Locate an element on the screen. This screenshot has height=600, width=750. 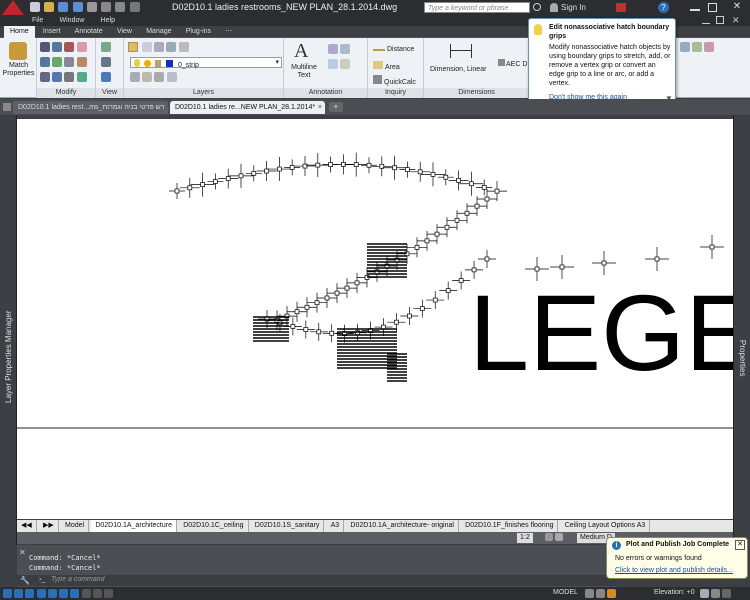
layout-tab-model: Model is located at coordinates (75, 526).